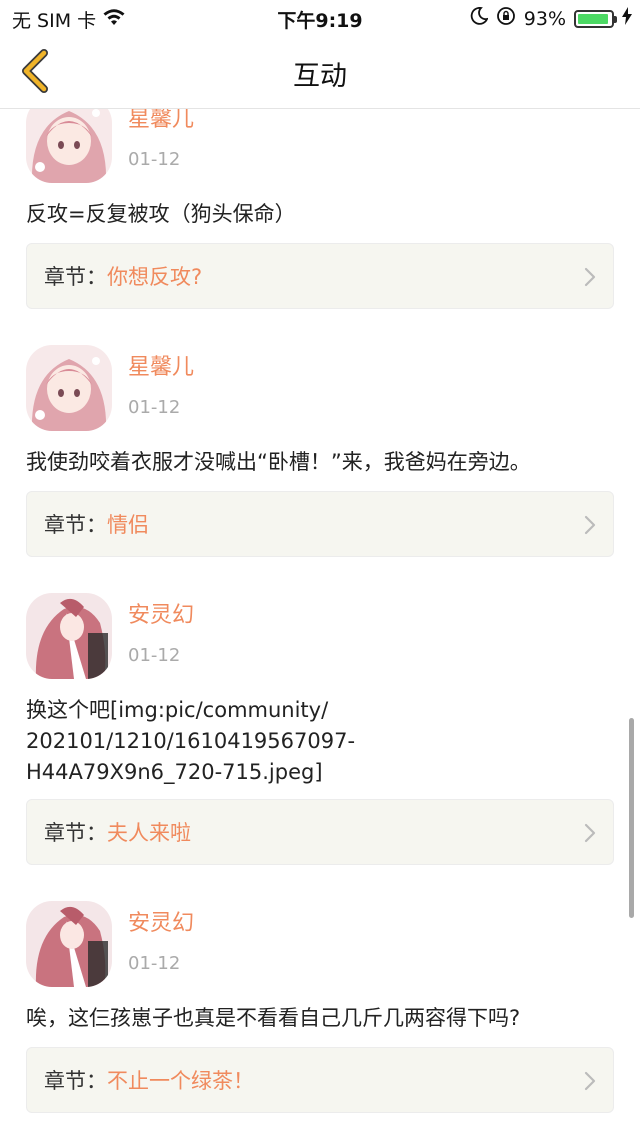 The image size is (640, 1139). I want to click on moon-icon, so click(479, 18).